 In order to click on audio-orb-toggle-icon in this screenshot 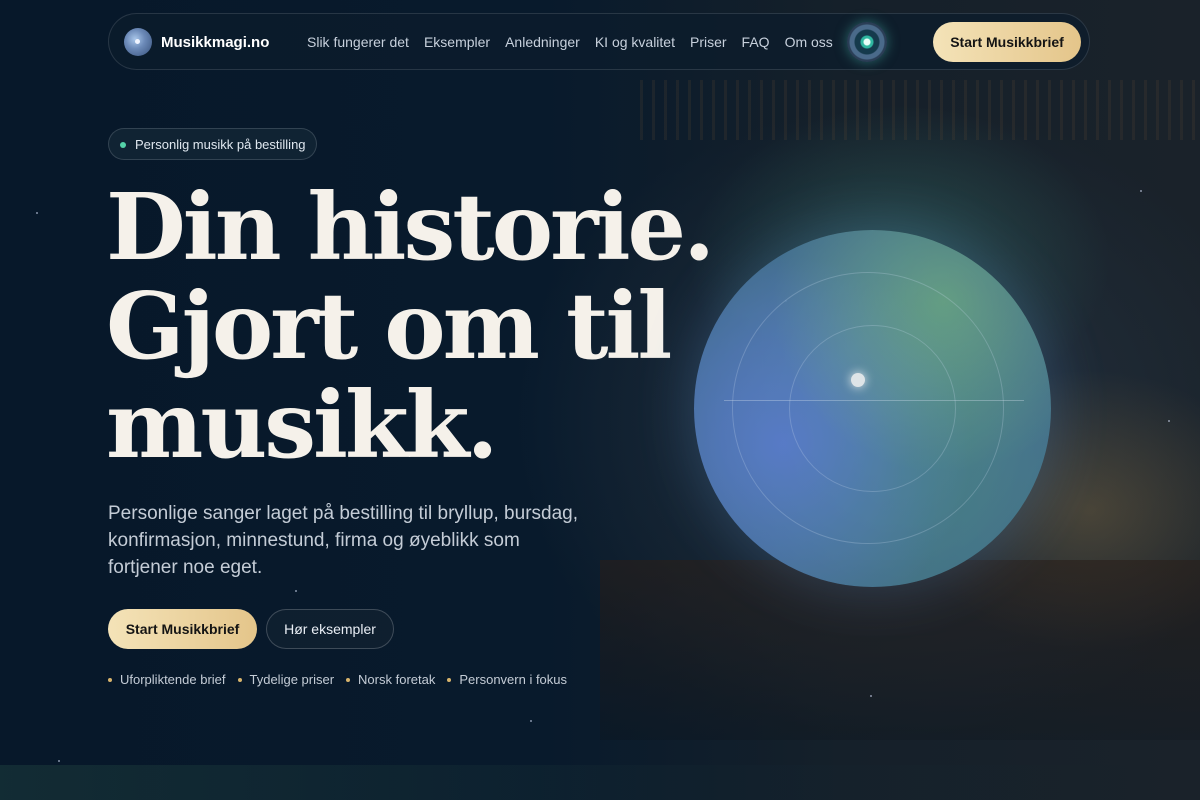, I will do `click(867, 42)`.